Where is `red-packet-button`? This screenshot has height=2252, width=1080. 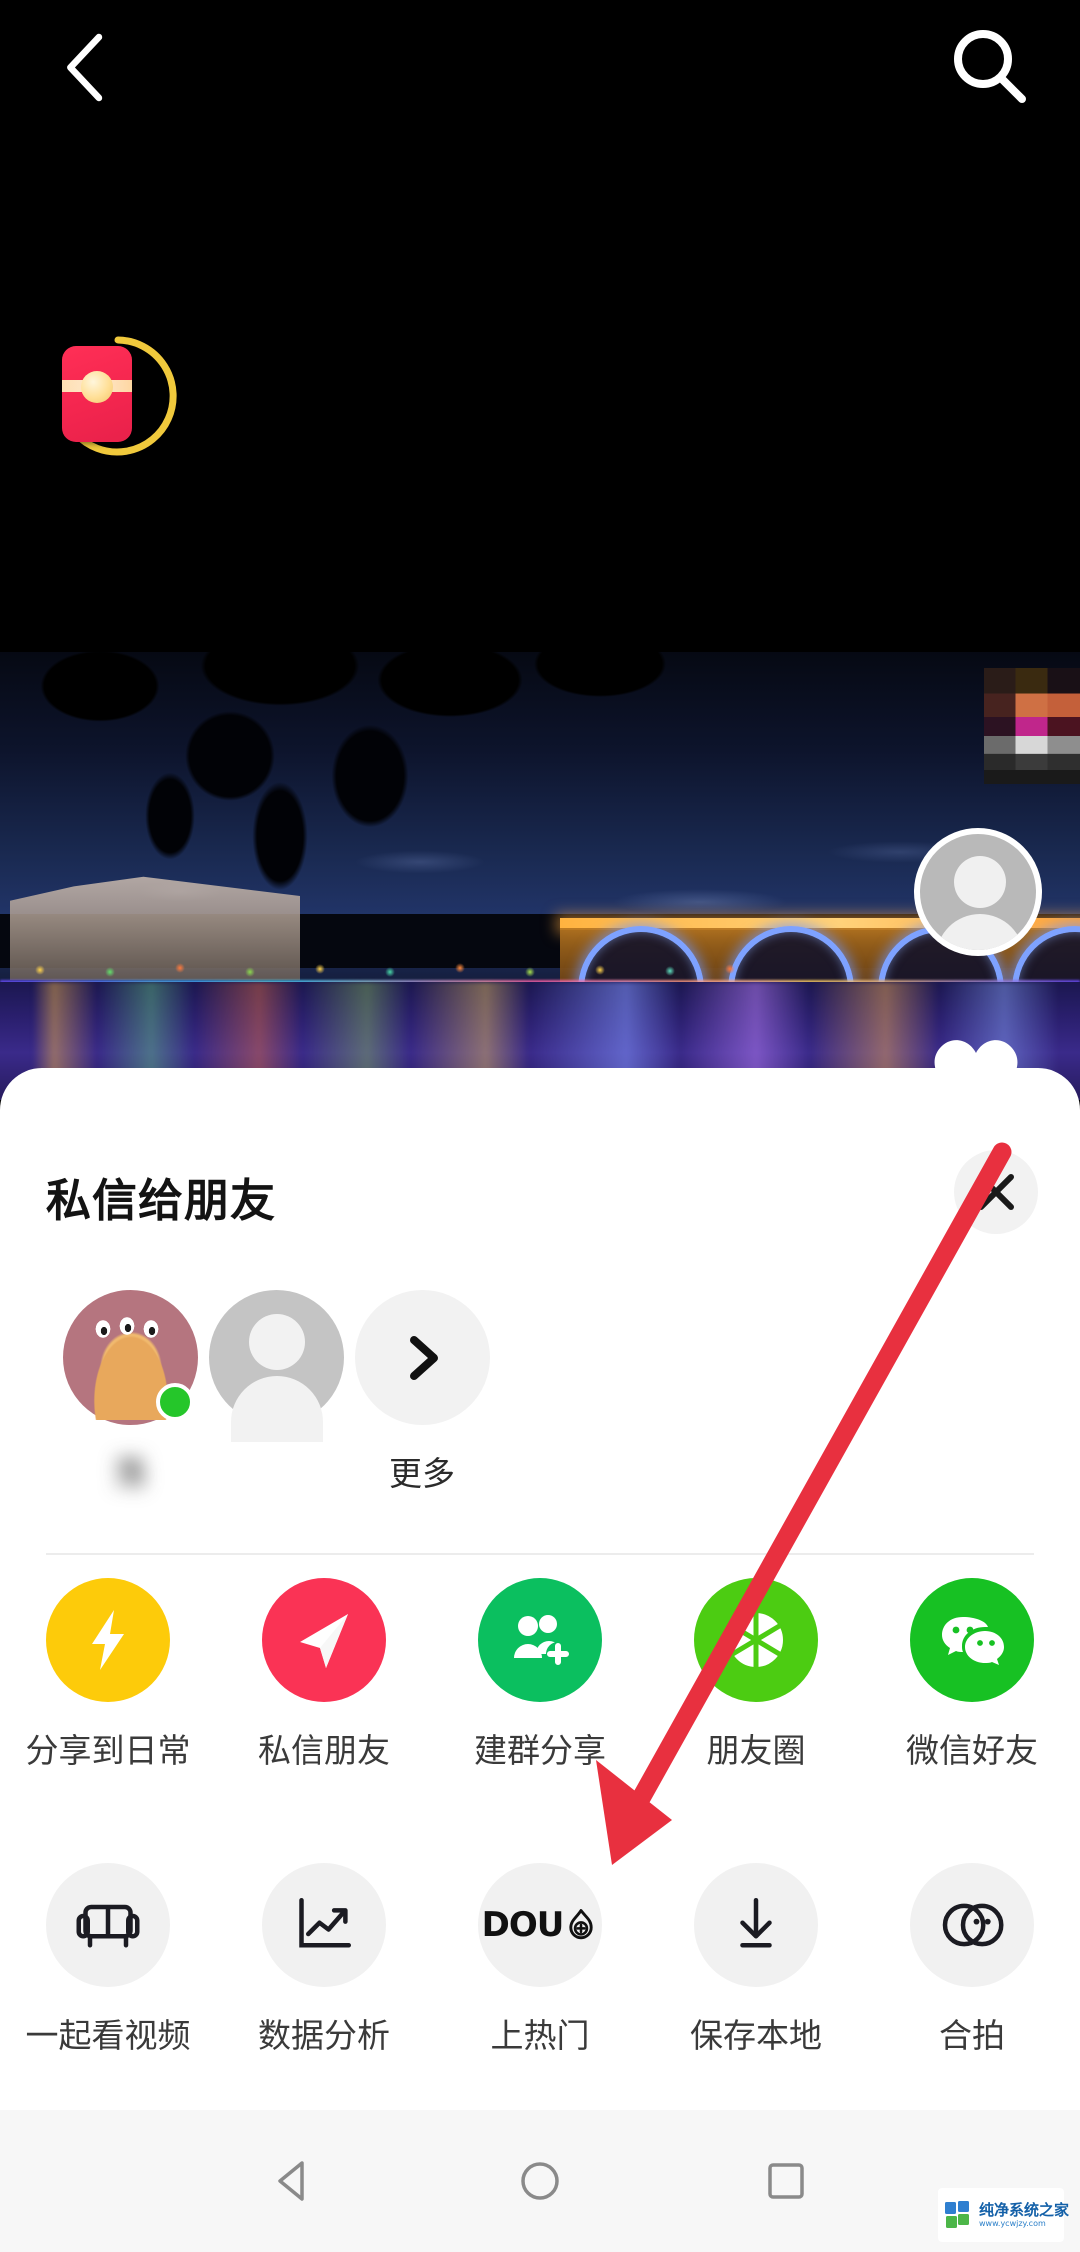
red-packet-button is located at coordinates (118, 396).